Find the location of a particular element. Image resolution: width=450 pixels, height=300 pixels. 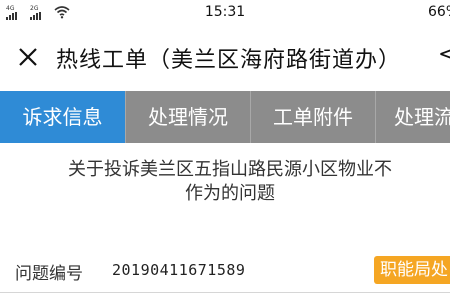

issue-number-label: 问题编号 is located at coordinates (49, 274).